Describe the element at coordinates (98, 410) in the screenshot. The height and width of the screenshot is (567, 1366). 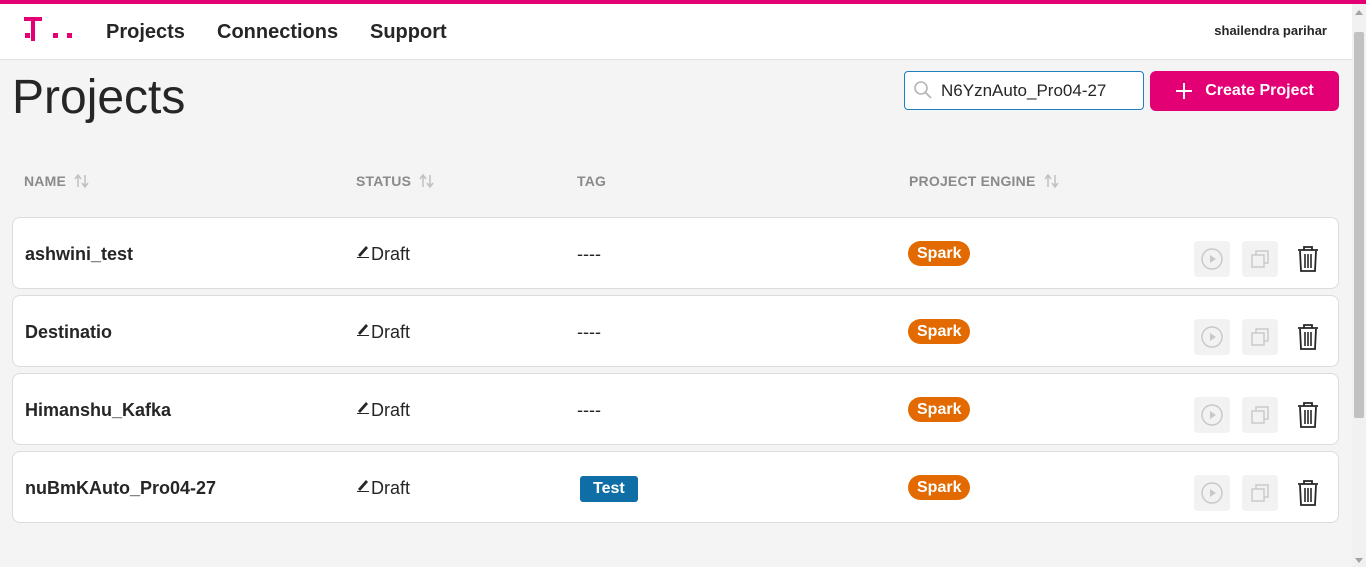
I see `project-name: Himanshu_Kafka` at that location.